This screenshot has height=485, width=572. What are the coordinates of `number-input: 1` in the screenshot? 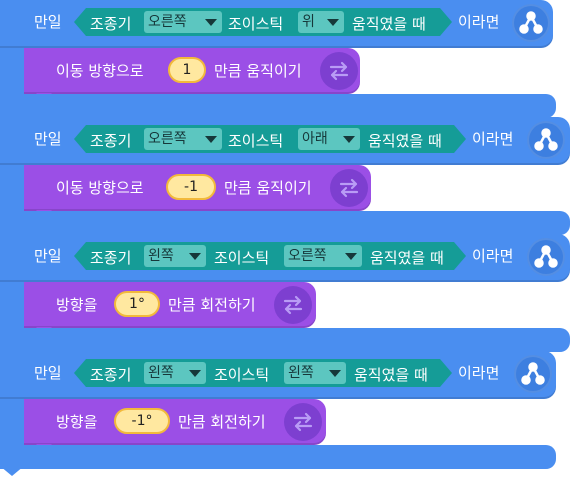 It's located at (187, 70).